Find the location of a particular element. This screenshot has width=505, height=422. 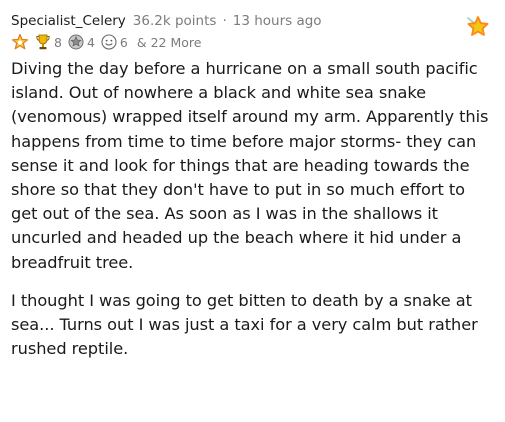

award-4: 6 is located at coordinates (114, 42).